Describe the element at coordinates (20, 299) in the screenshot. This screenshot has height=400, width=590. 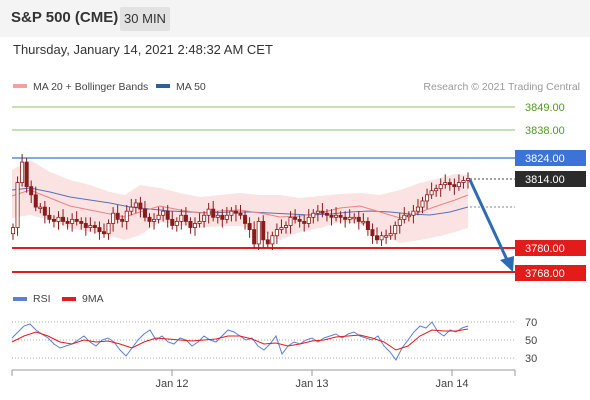
I see `rsi-legend-swatch` at that location.